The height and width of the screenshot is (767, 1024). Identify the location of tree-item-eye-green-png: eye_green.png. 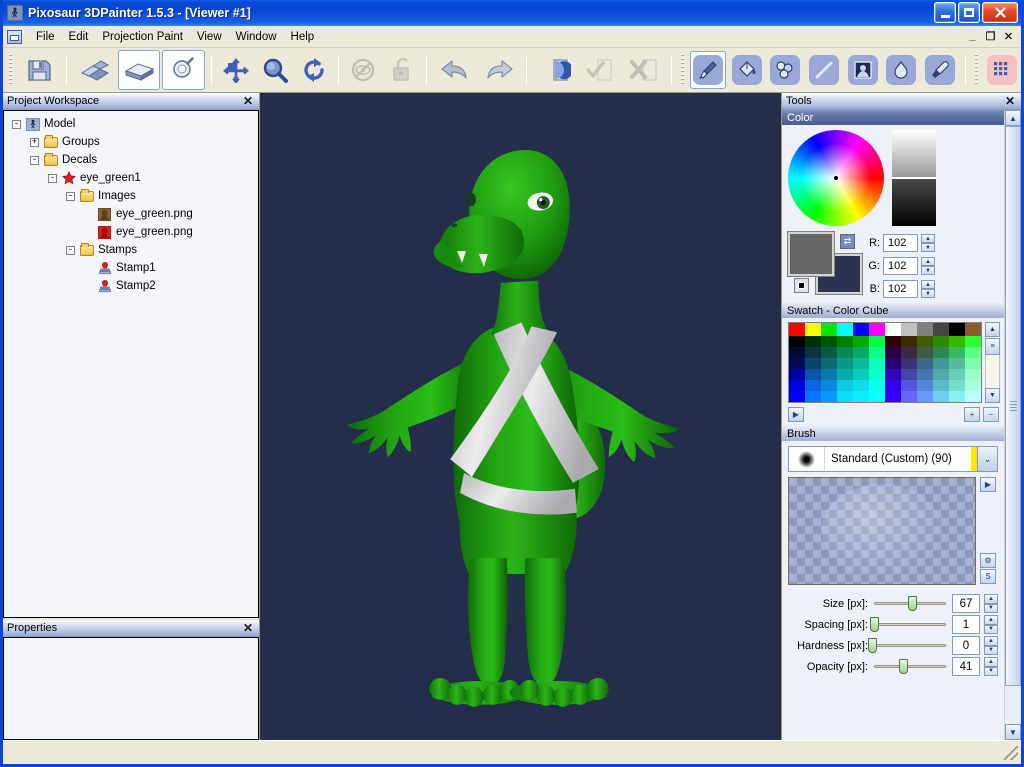
(133, 232).